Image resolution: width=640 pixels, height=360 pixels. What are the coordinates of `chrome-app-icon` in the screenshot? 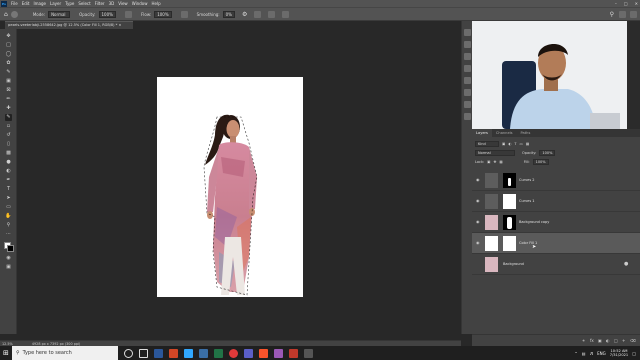 It's located at (233, 353).